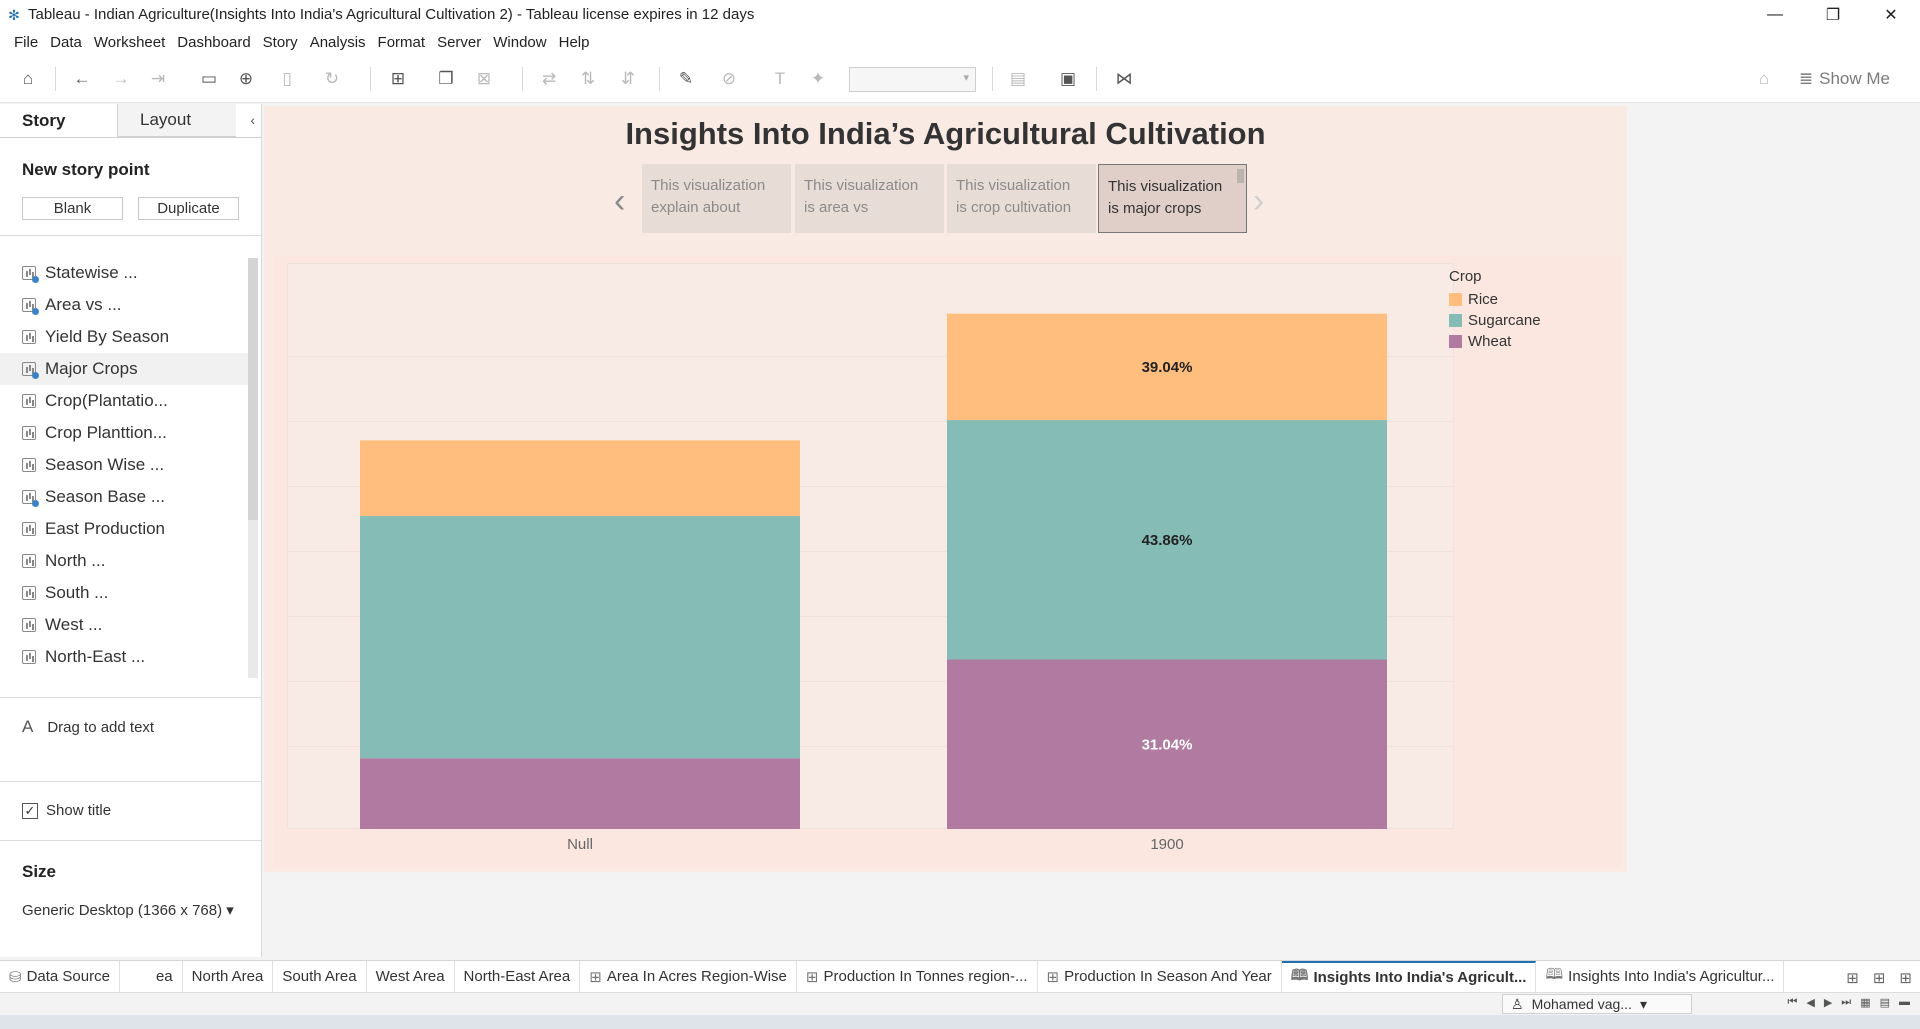 This screenshot has height=1029, width=1920. What do you see at coordinates (1810, 1002) in the screenshot?
I see `previous-sheet-icon: ◀` at bounding box center [1810, 1002].